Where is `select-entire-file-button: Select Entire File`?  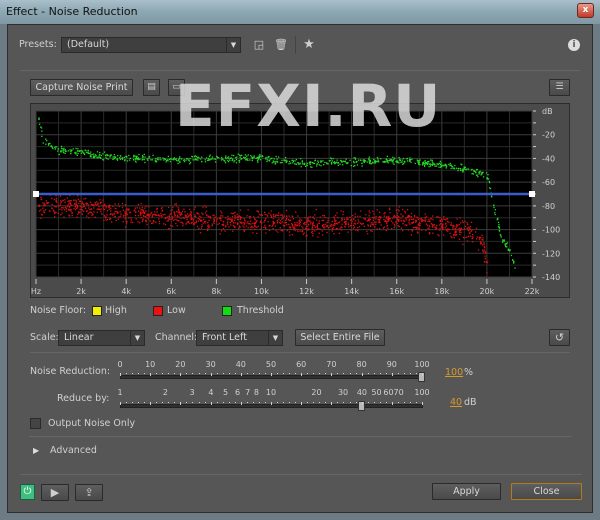
select-entire-file-button: Select Entire File is located at coordinates (340, 337).